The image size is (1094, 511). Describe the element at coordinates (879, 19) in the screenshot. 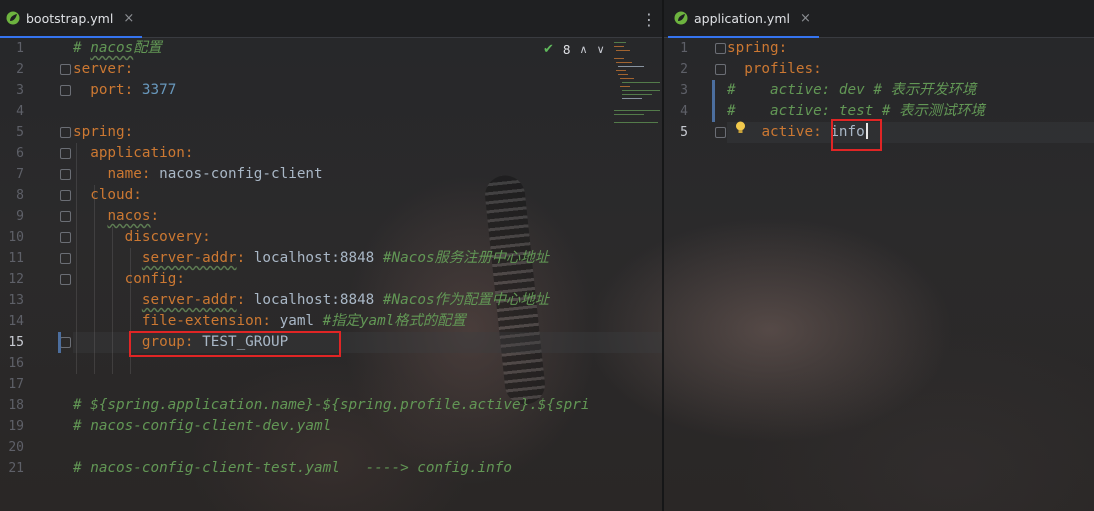

I see `tab-bar-right: application.yml ×` at that location.